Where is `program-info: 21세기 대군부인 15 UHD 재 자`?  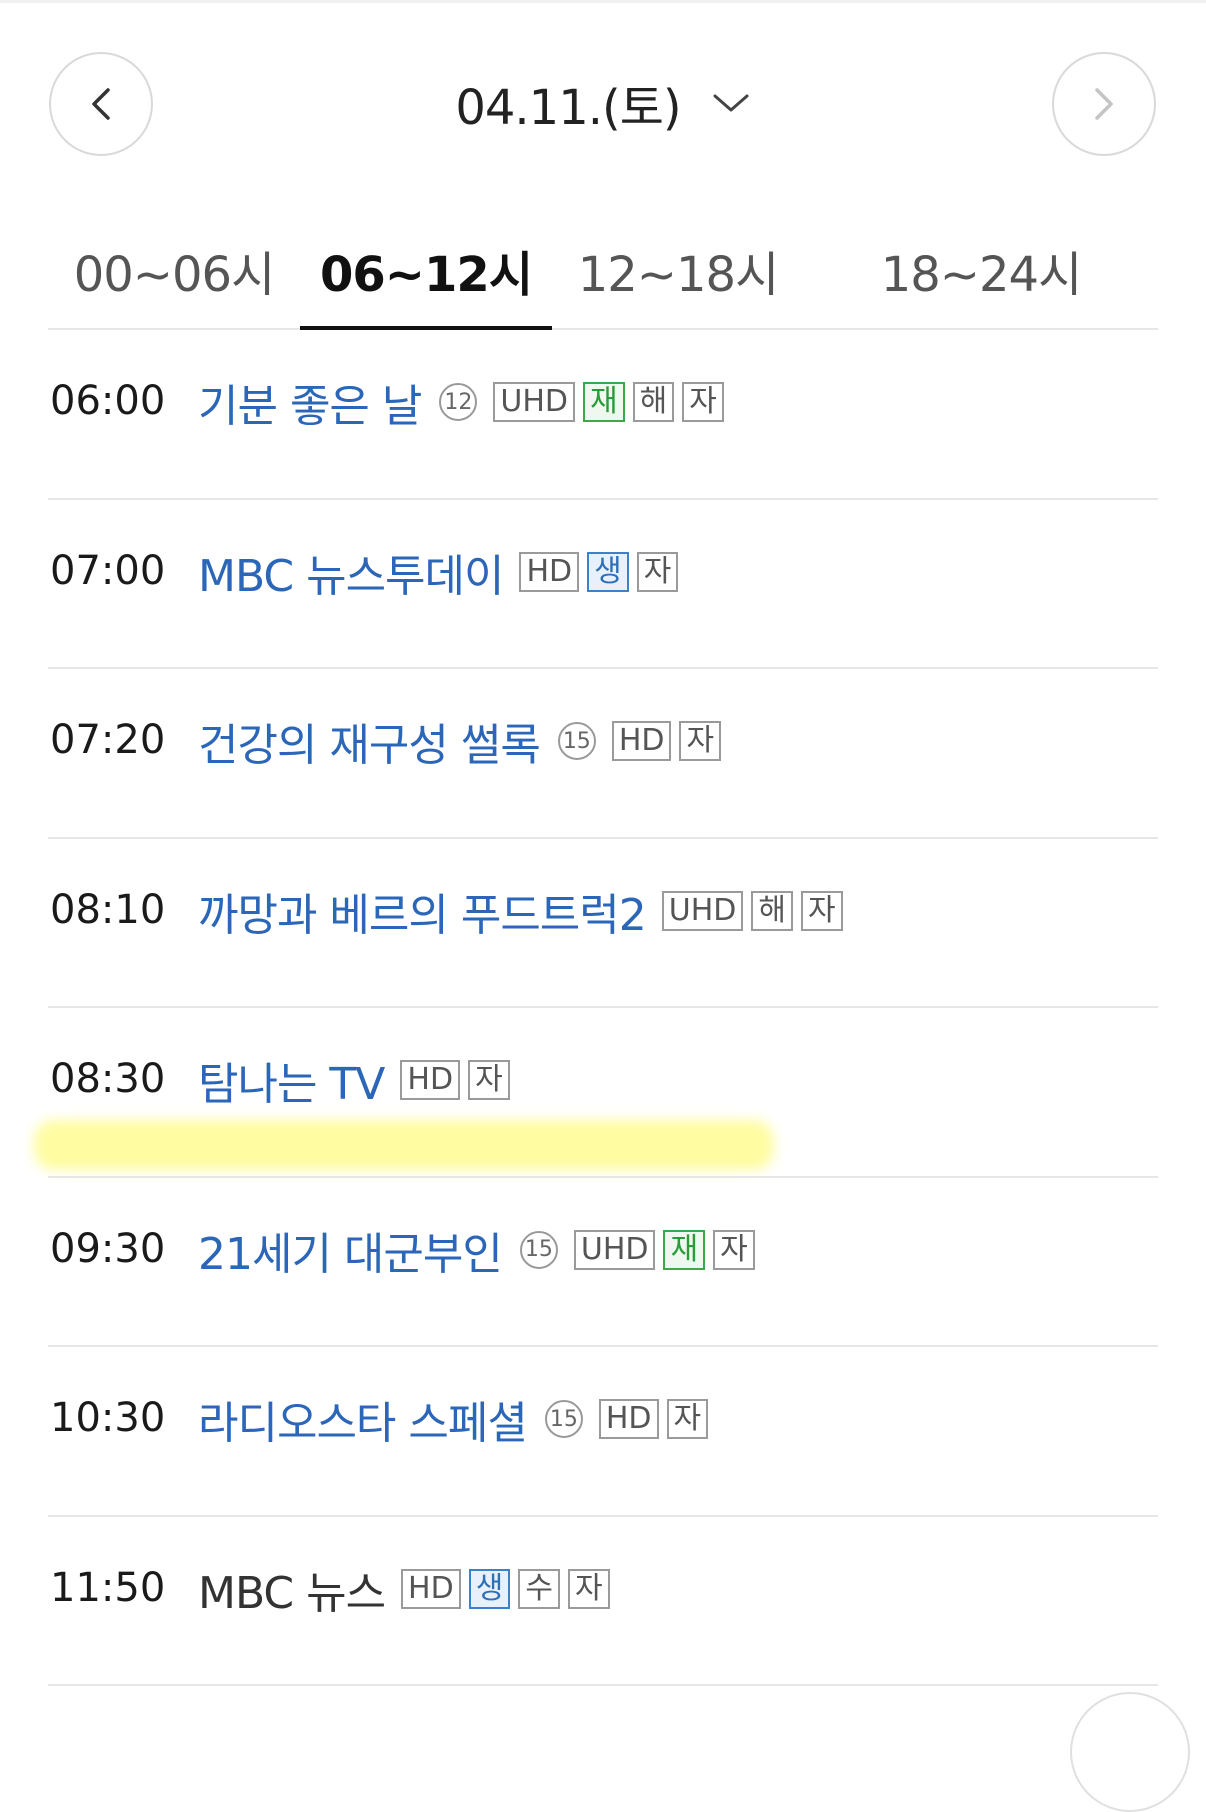
program-info: 21세기 대군부인 15 UHD 재 자 is located at coordinates (476, 1250).